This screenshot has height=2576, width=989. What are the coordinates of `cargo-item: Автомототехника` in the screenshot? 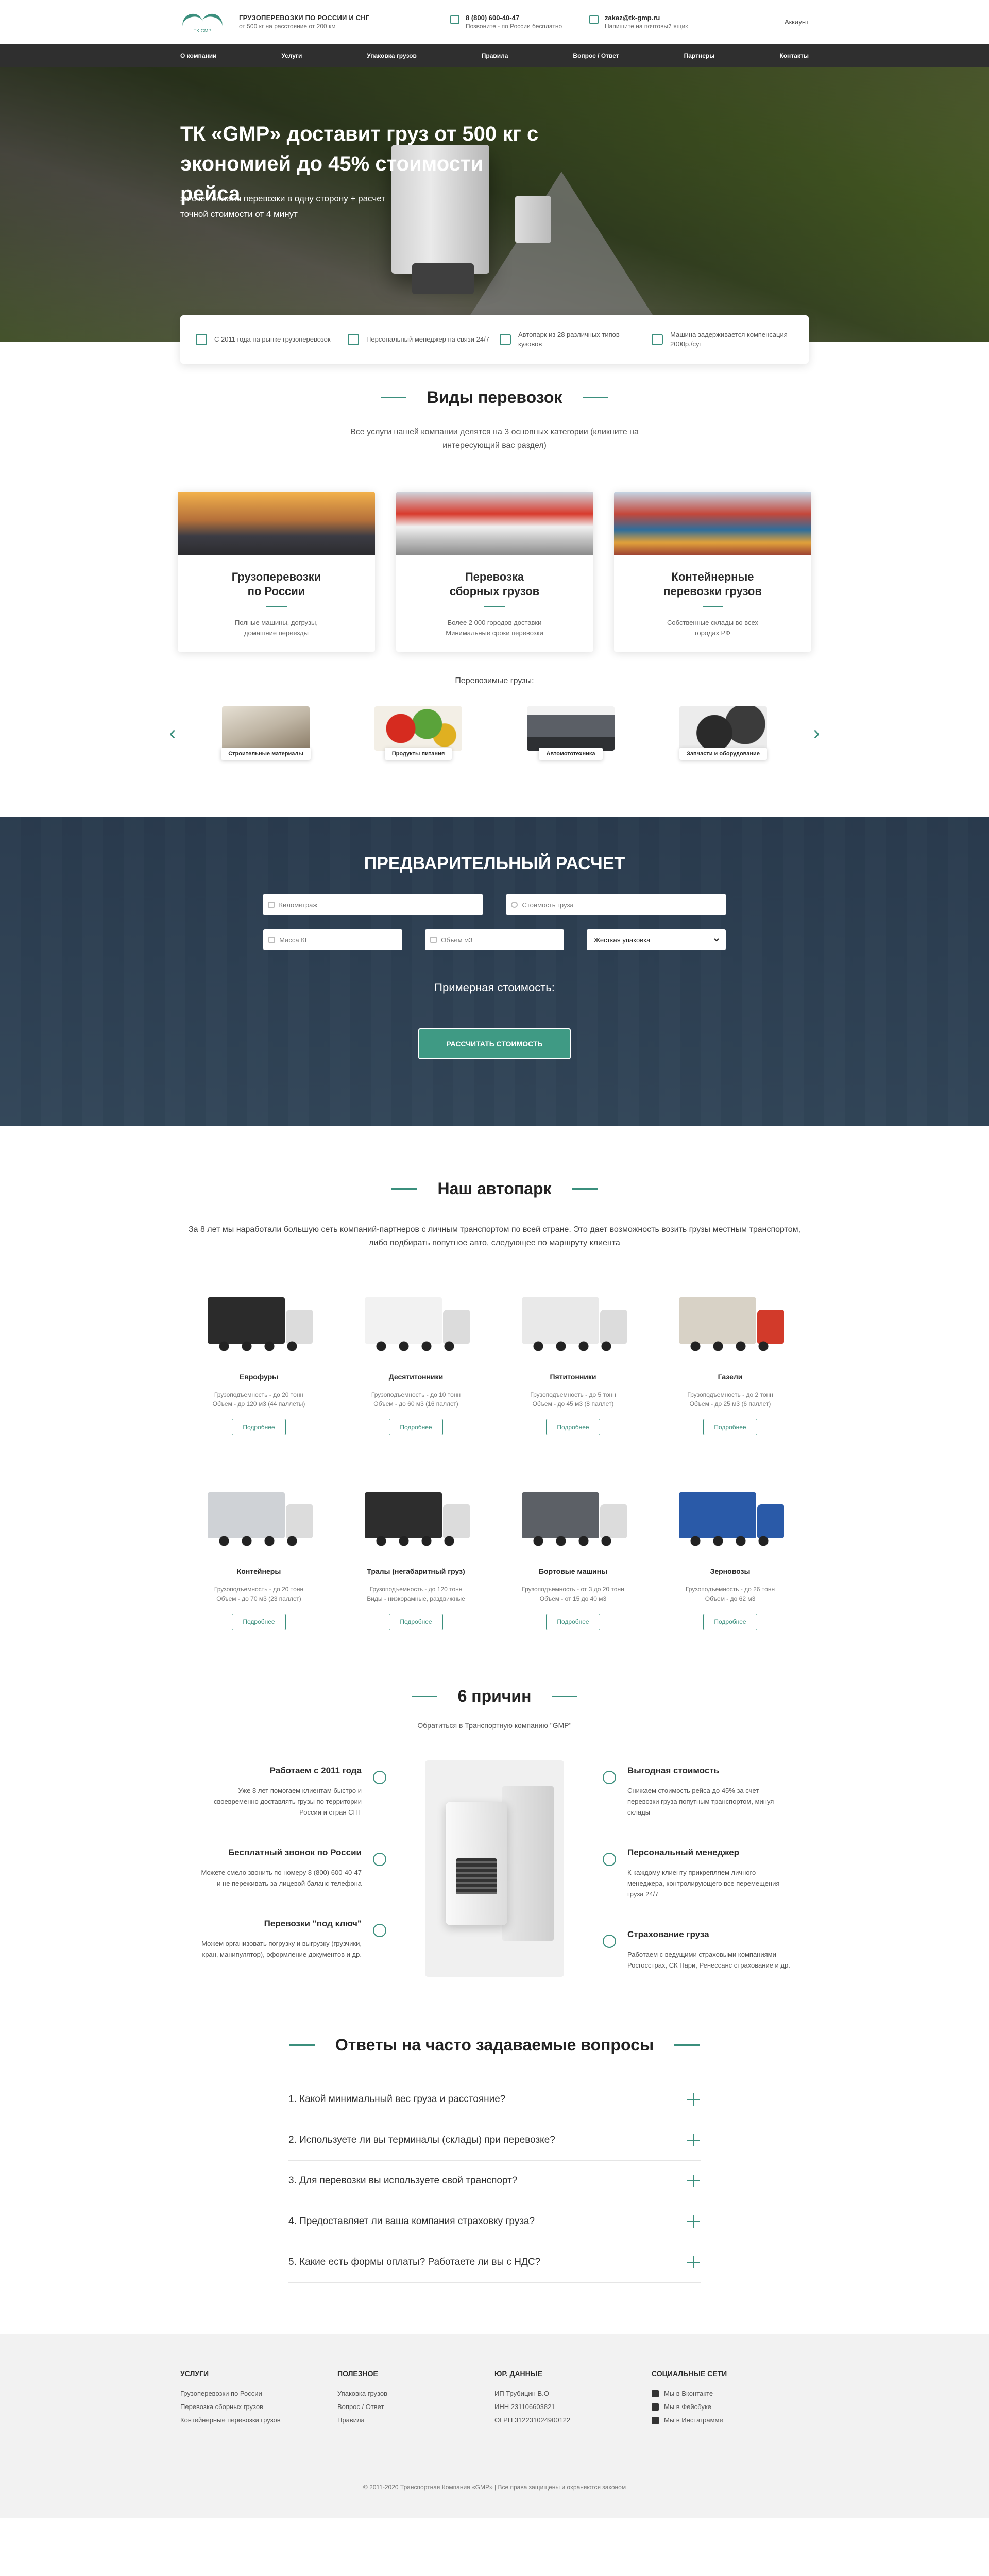 It's located at (571, 733).